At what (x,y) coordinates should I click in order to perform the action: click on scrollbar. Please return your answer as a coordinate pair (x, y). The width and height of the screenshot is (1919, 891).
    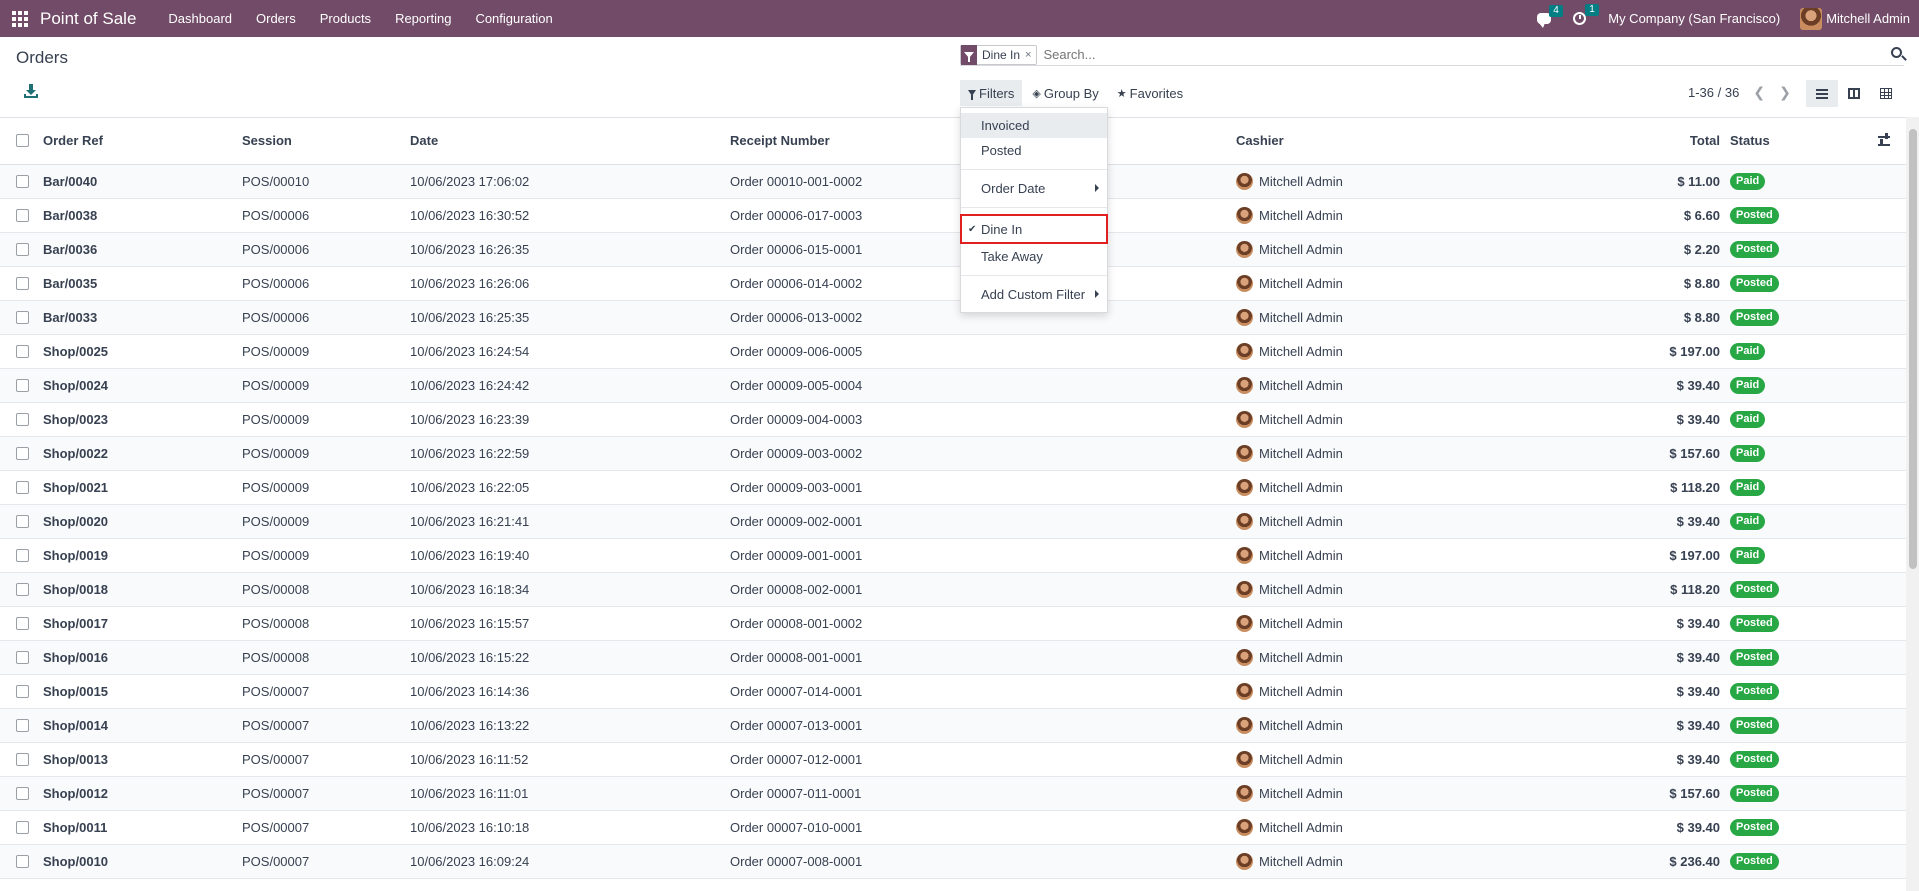
    Looking at the image, I should click on (1912, 504).